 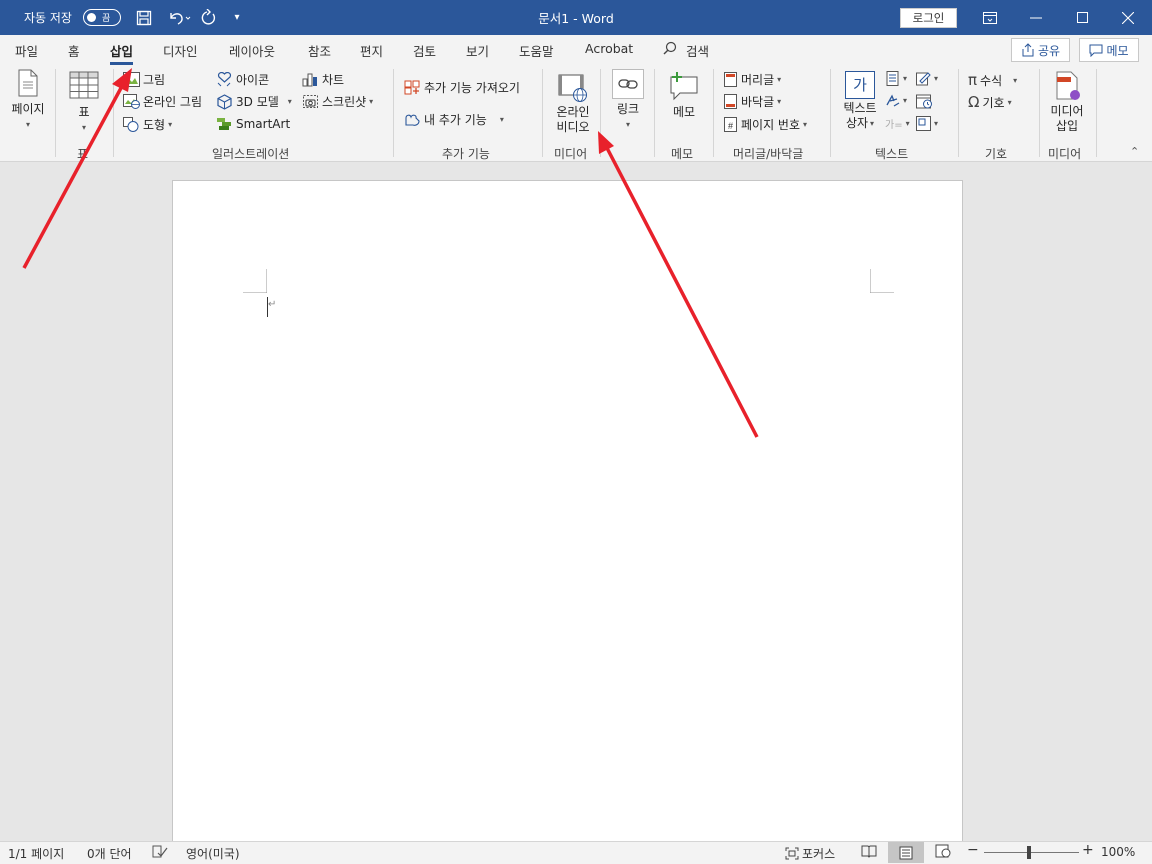 What do you see at coordinates (974, 102) in the screenshot?
I see `omega-icon: Ω` at bounding box center [974, 102].